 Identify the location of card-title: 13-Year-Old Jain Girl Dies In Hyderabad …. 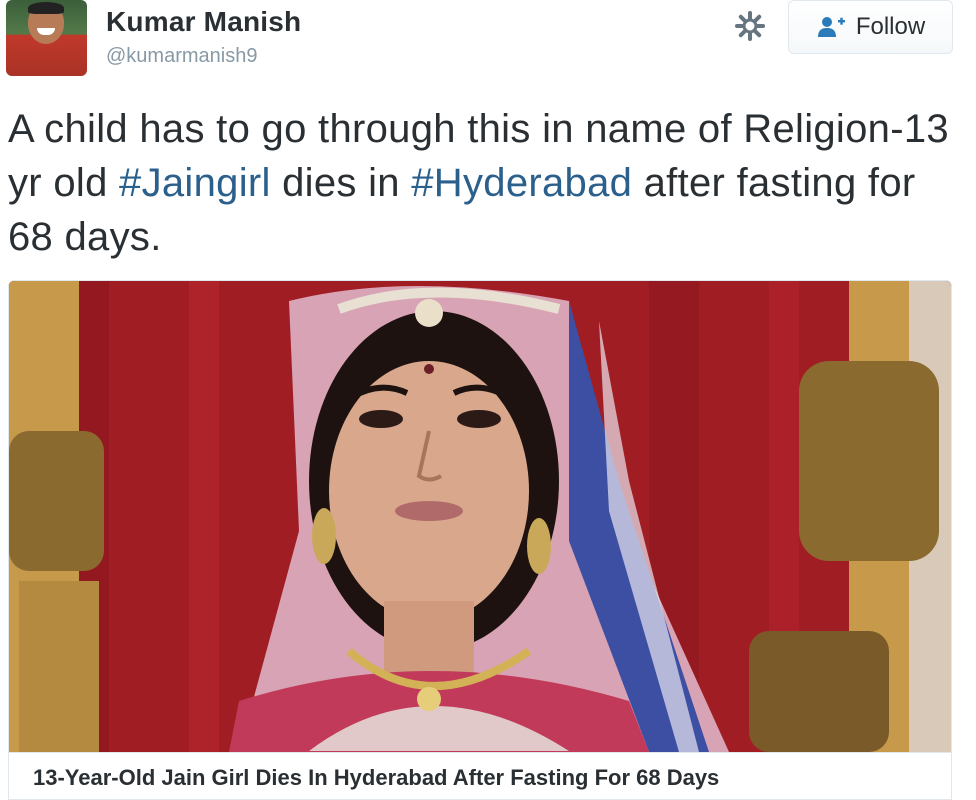
(480, 775).